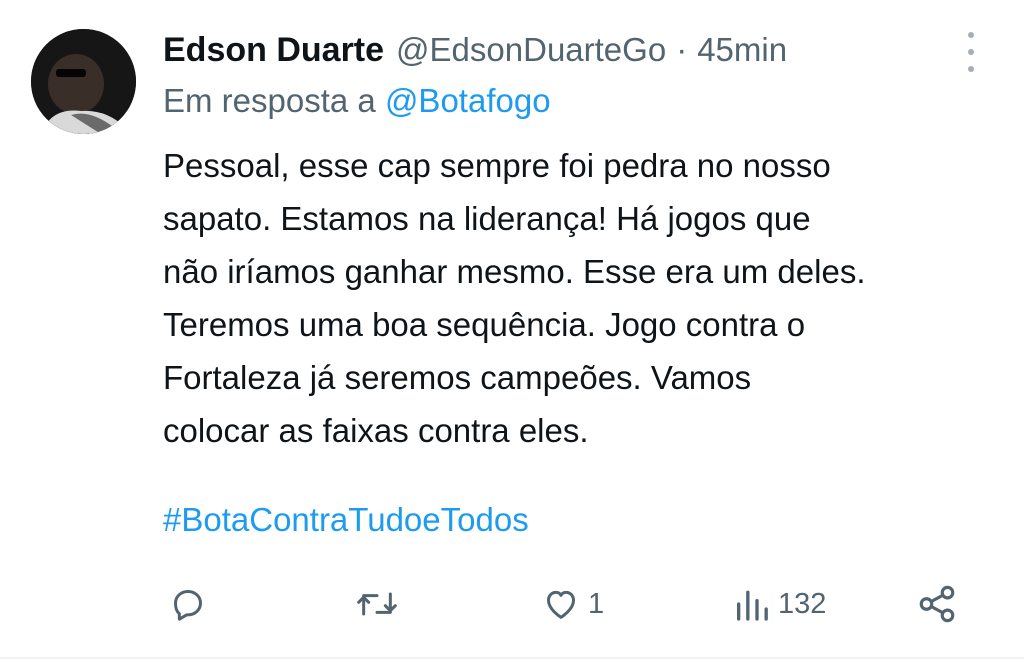 This screenshot has width=1024, height=668. I want to click on reply-context: Em resposta a @Botafogo, so click(357, 101).